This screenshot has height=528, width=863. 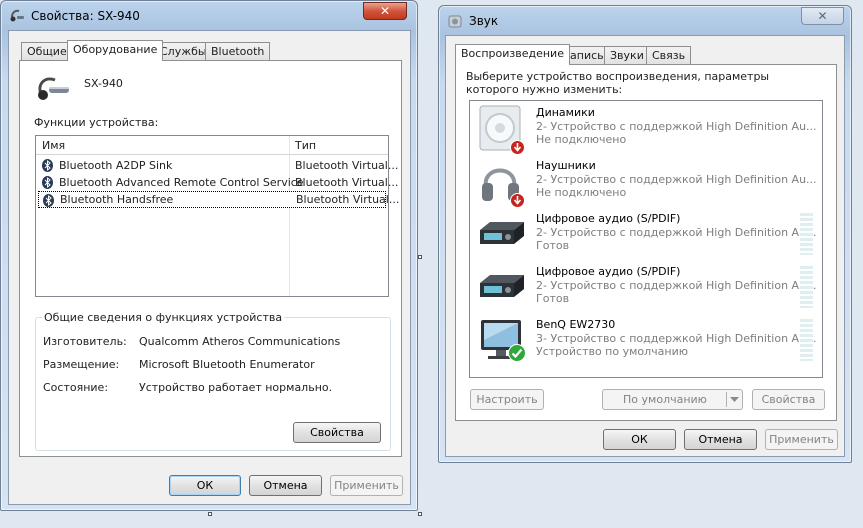 What do you see at coordinates (236, 387) in the screenshot?
I see `status-value: Устройство работает нормально.` at bounding box center [236, 387].